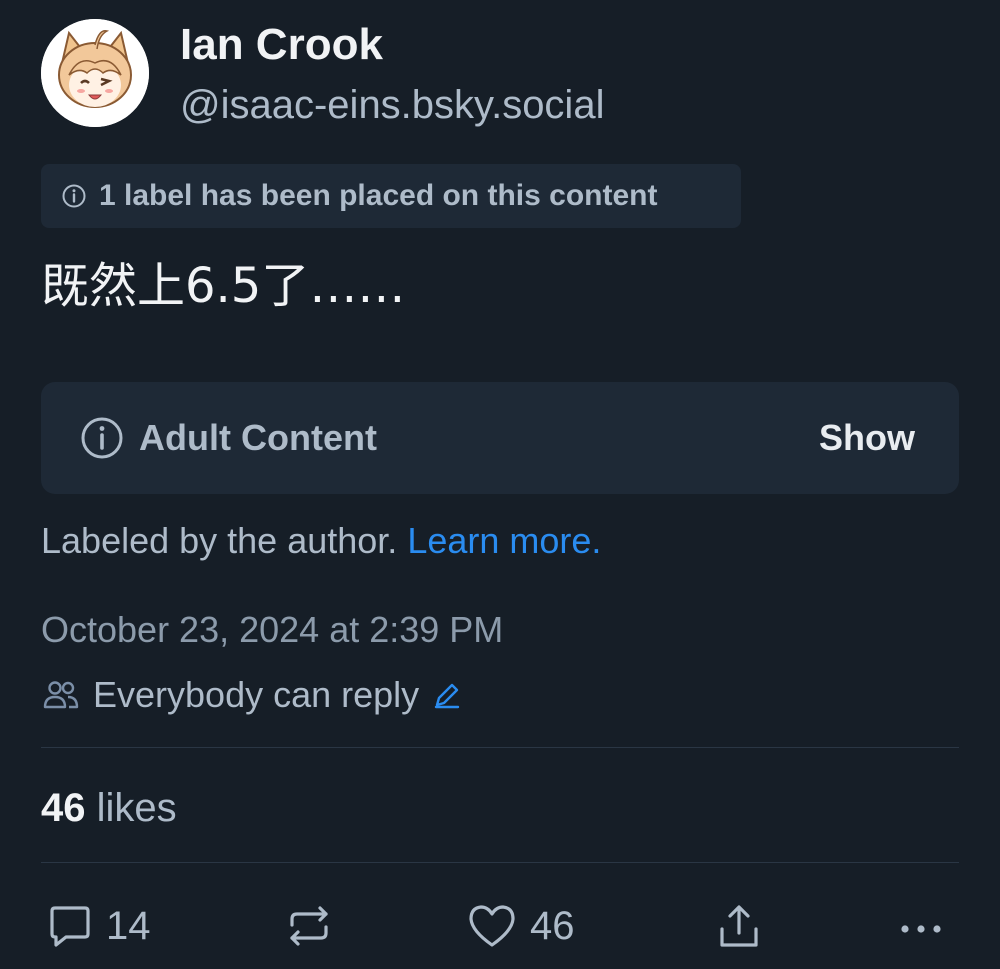 Image resolution: width=1000 pixels, height=969 pixels. What do you see at coordinates (272, 629) in the screenshot?
I see `post-timestamp: October 23, 2024 at 2:39 PM` at bounding box center [272, 629].